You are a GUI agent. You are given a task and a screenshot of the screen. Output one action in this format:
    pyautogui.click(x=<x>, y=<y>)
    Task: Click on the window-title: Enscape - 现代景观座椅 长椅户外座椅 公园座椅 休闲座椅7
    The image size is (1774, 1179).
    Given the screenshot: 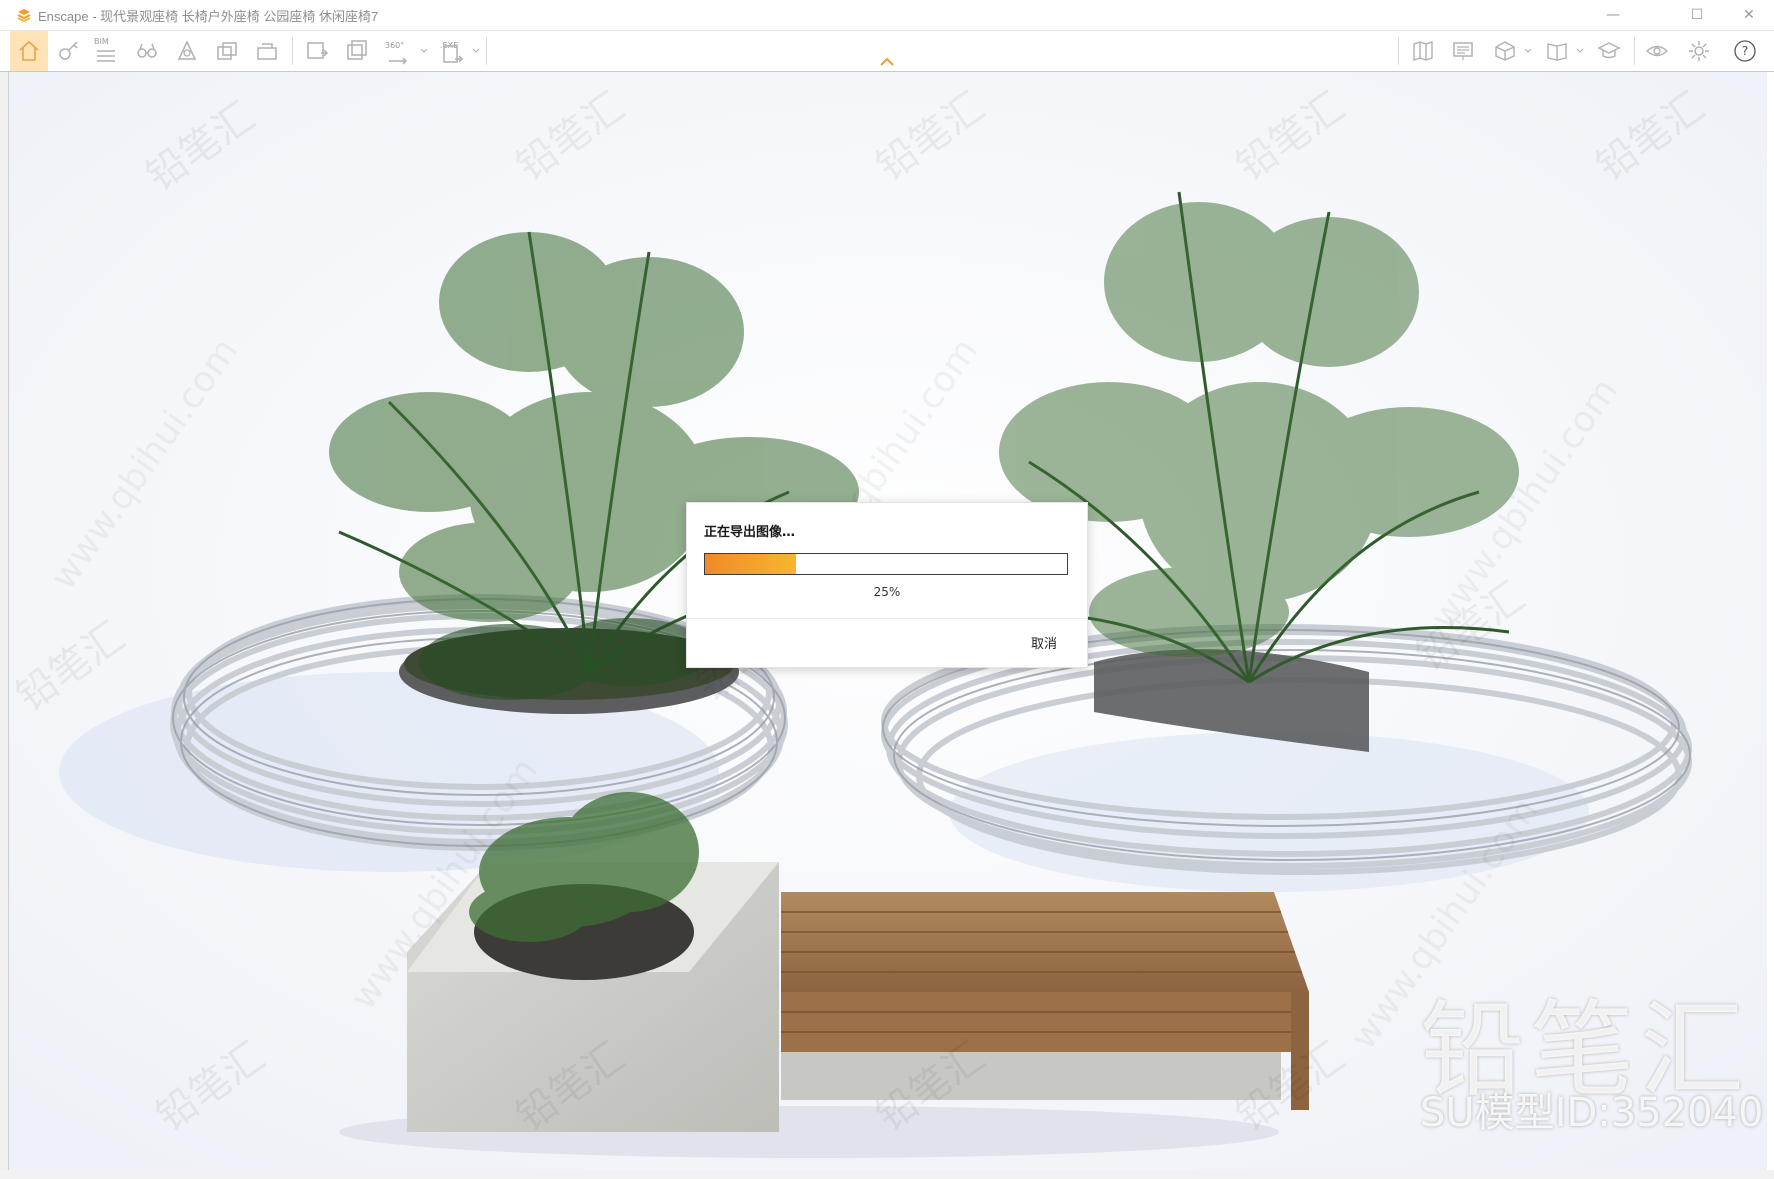 What is the action you would take?
    pyautogui.click(x=208, y=16)
    